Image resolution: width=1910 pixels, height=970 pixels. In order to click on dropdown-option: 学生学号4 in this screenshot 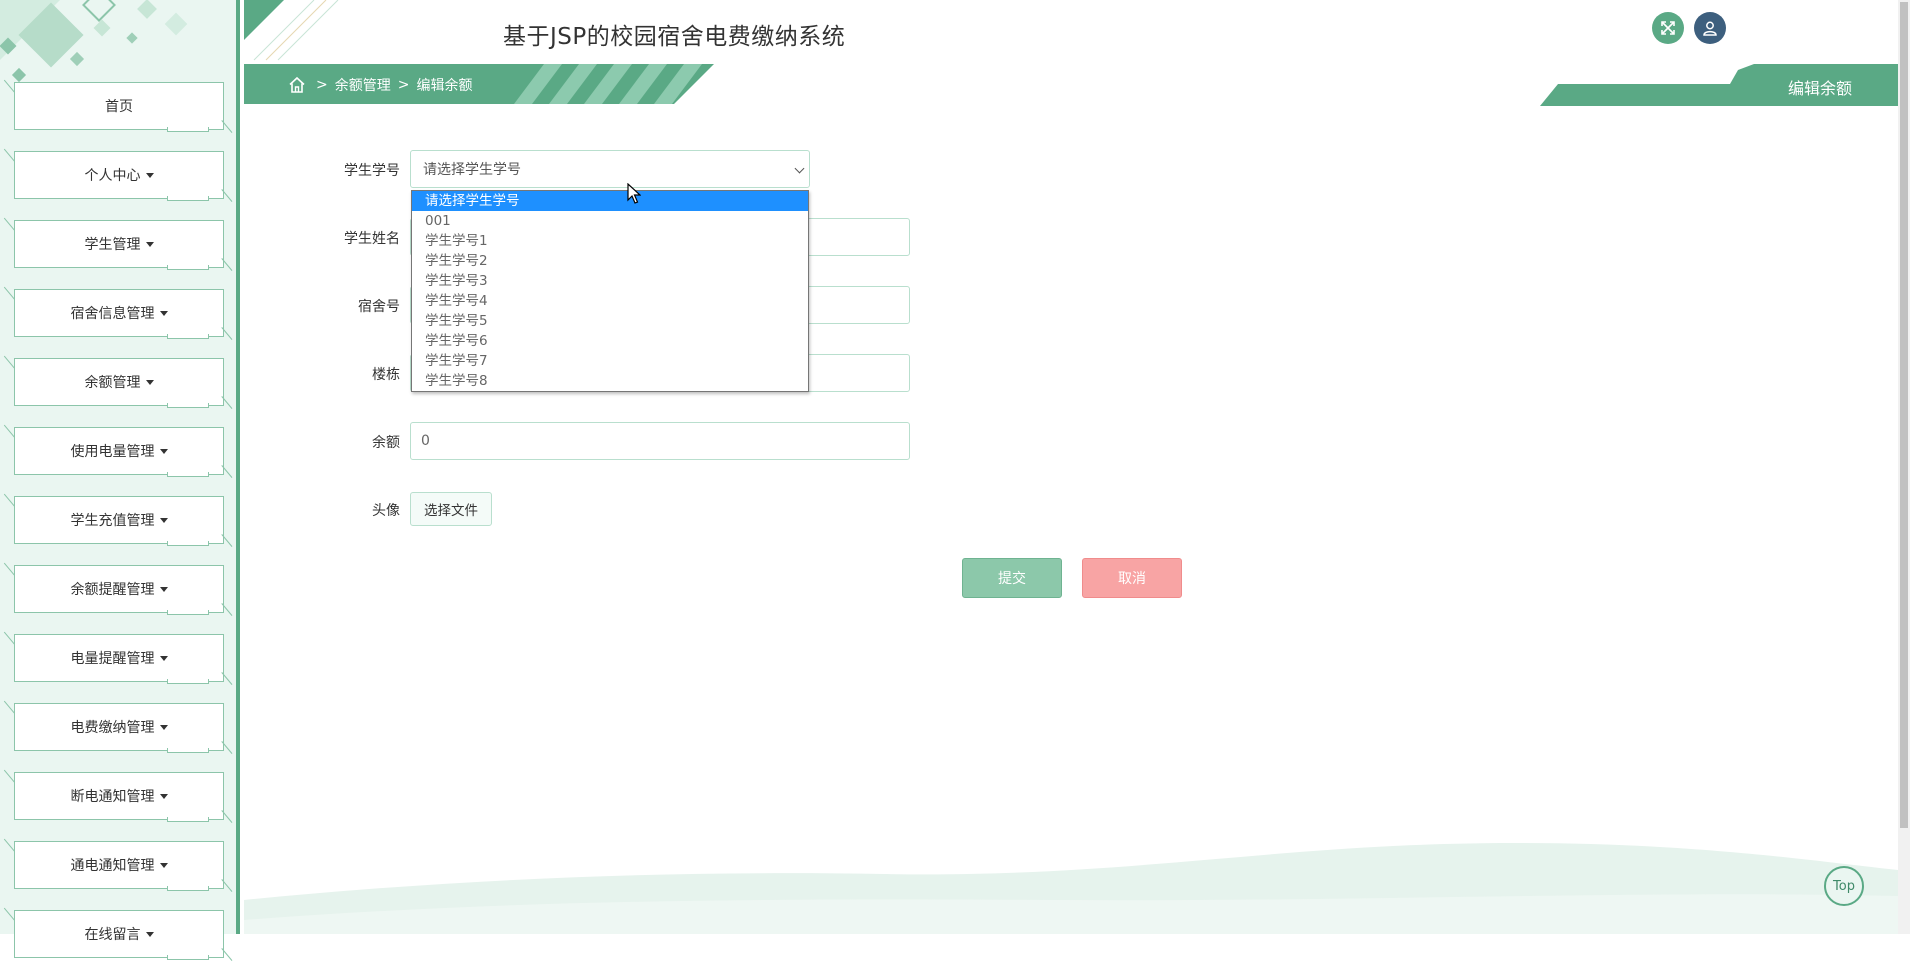, I will do `click(610, 301)`.